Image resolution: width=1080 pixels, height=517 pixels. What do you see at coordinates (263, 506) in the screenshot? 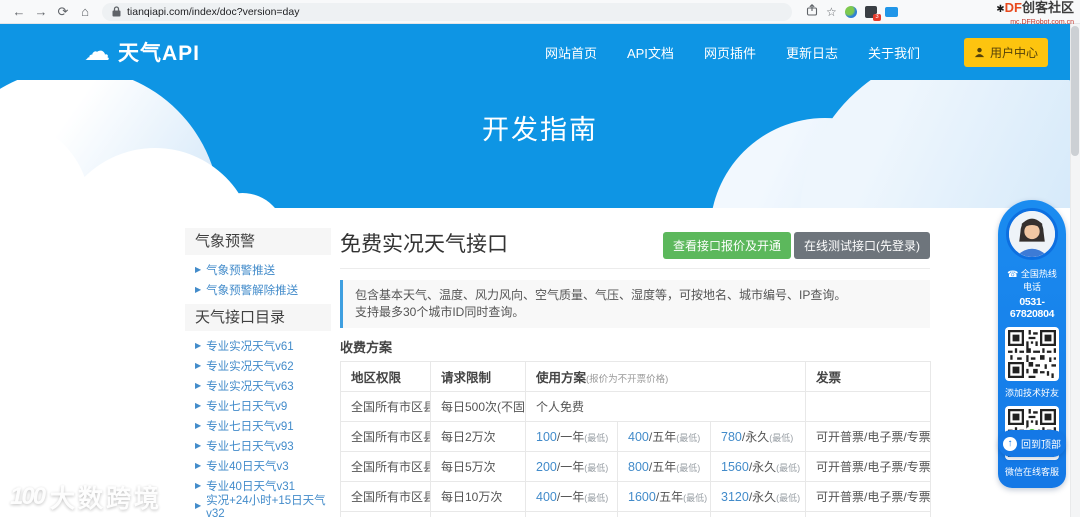
I see `sidebar-item-live-24h-15day-v32: ▶ 实况+24小时+15日天气v32` at bounding box center [263, 506].